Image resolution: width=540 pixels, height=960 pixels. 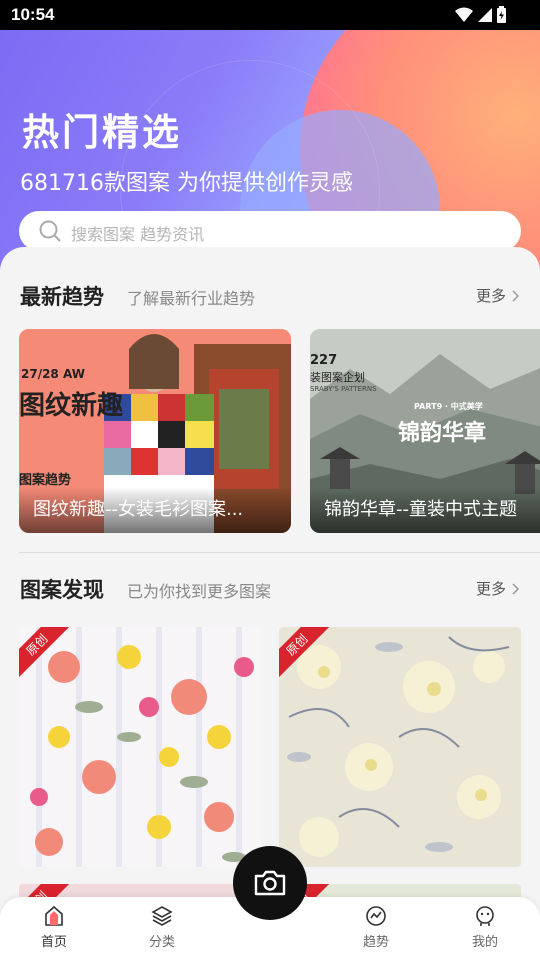 I want to click on poster-top: 227, so click(x=324, y=360).